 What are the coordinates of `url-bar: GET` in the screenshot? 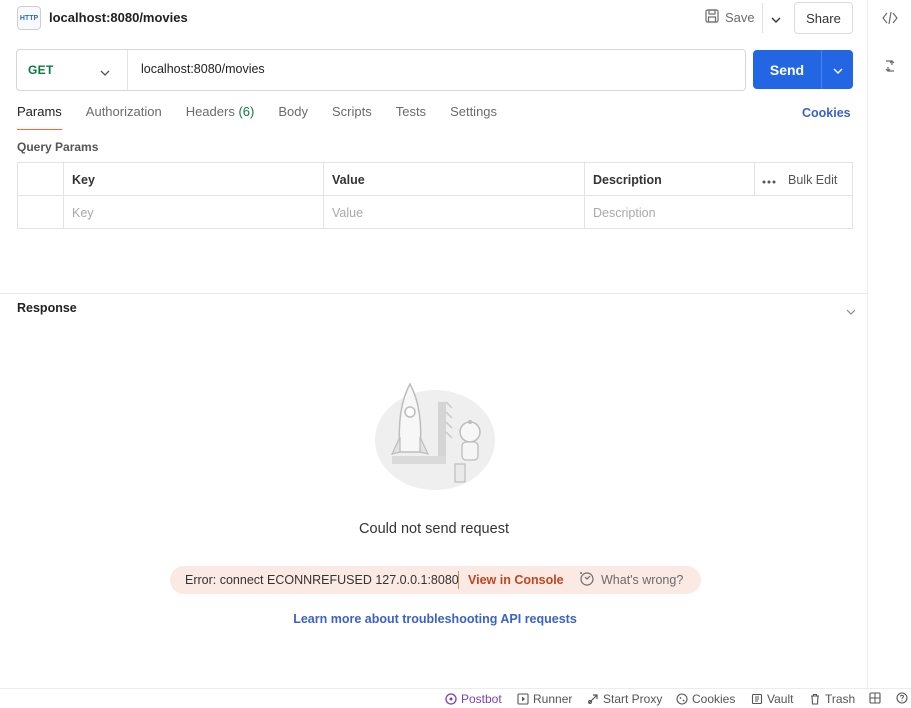 It's located at (381, 70).